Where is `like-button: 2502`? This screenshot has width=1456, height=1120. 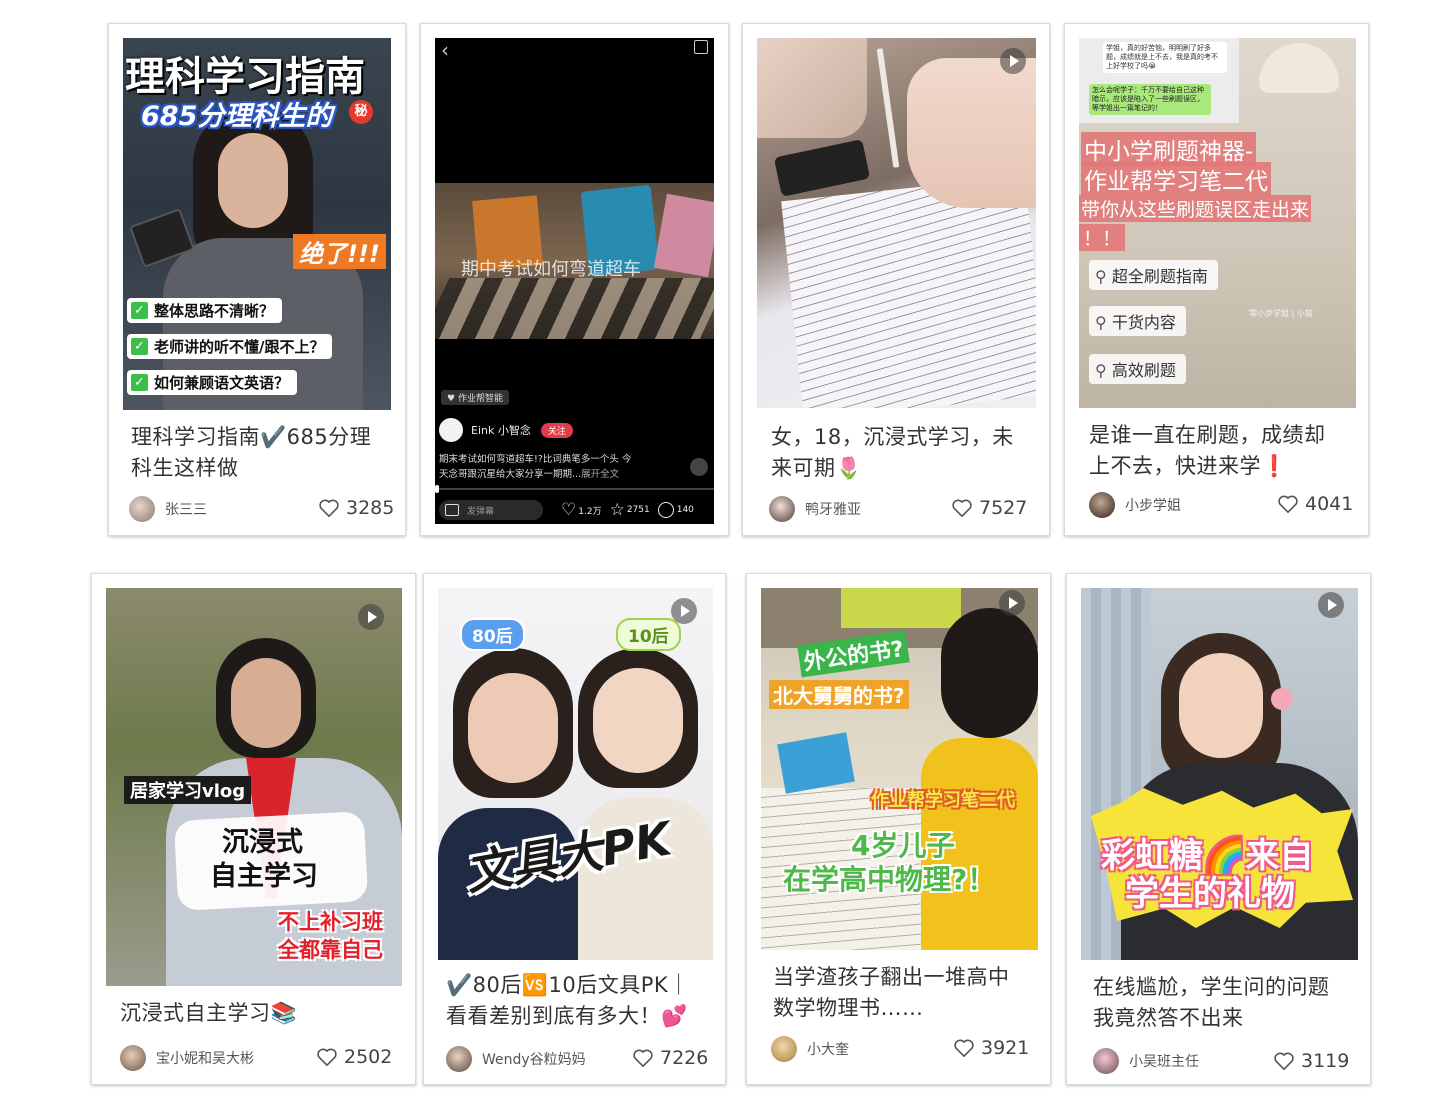
like-button: 2502 is located at coordinates (354, 1057).